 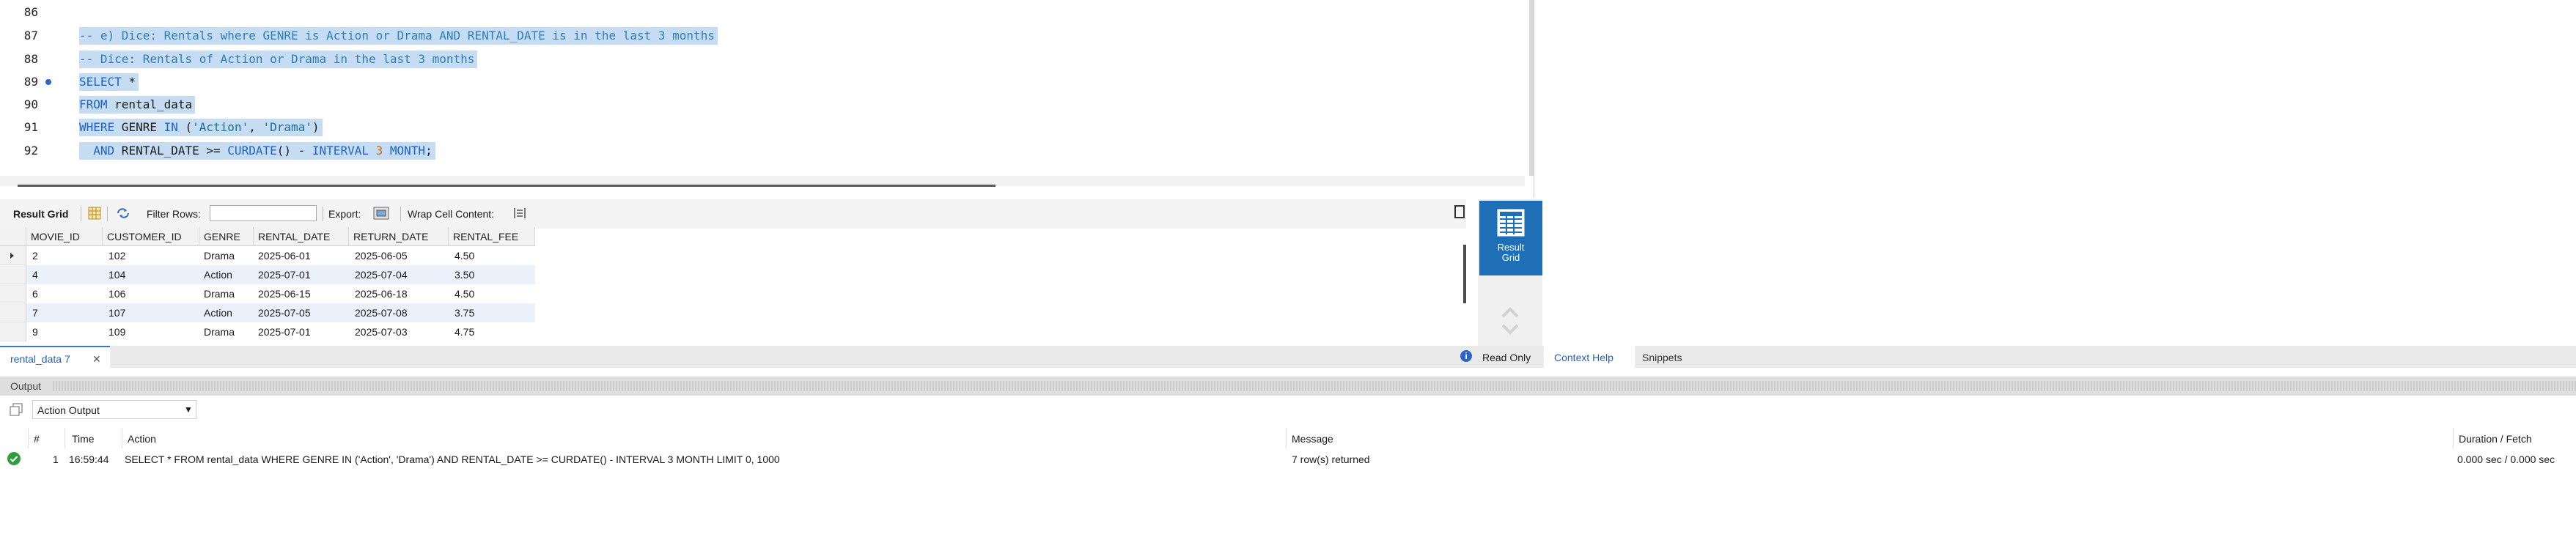 What do you see at coordinates (294, 151) in the screenshot?
I see `sql-text: () -` at bounding box center [294, 151].